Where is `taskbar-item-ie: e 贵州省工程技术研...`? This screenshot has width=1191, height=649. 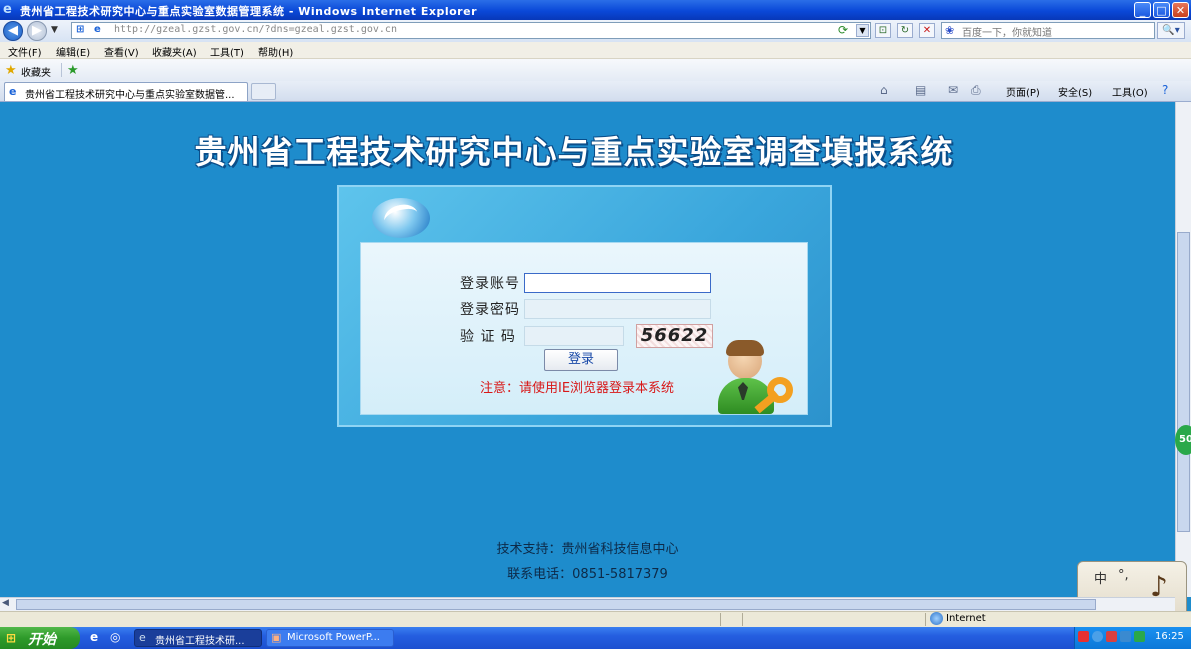
taskbar-item-ie: e 贵州省工程技术研... is located at coordinates (198, 638).